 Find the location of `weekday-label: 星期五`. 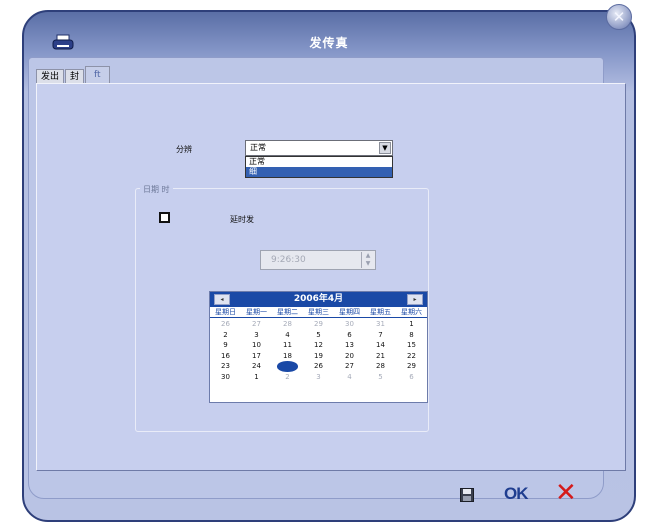

weekday-label: 星期五 is located at coordinates (380, 312).